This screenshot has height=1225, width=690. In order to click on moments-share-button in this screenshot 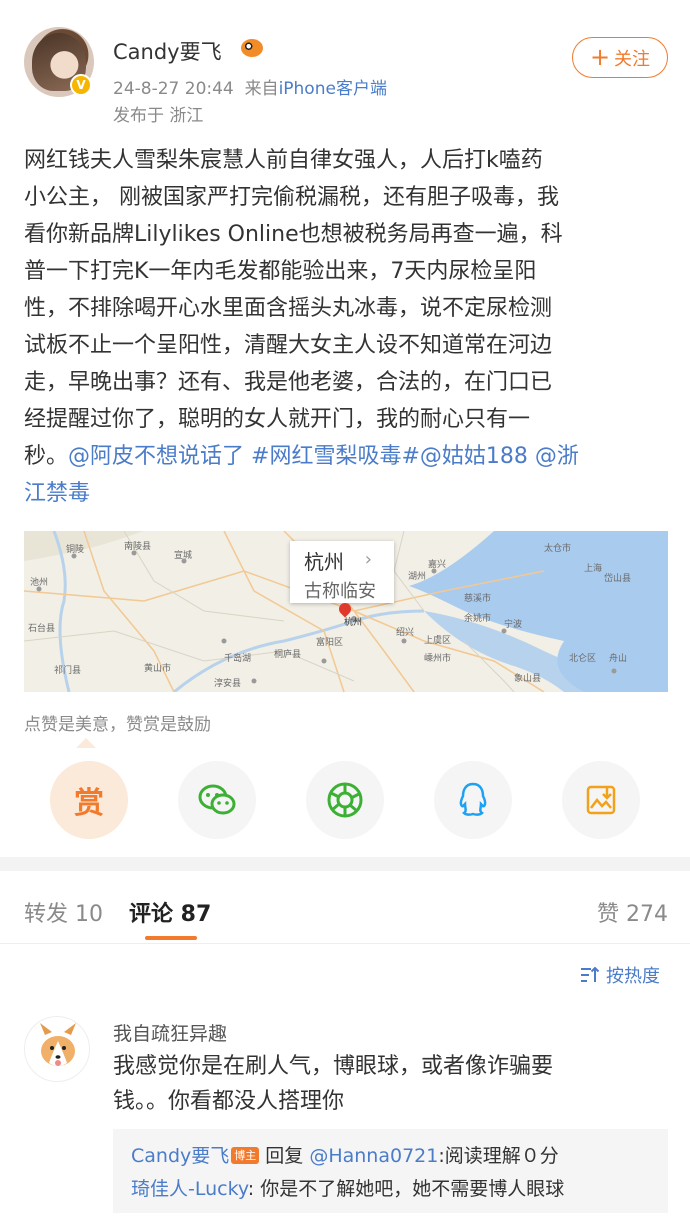, I will do `click(345, 800)`.